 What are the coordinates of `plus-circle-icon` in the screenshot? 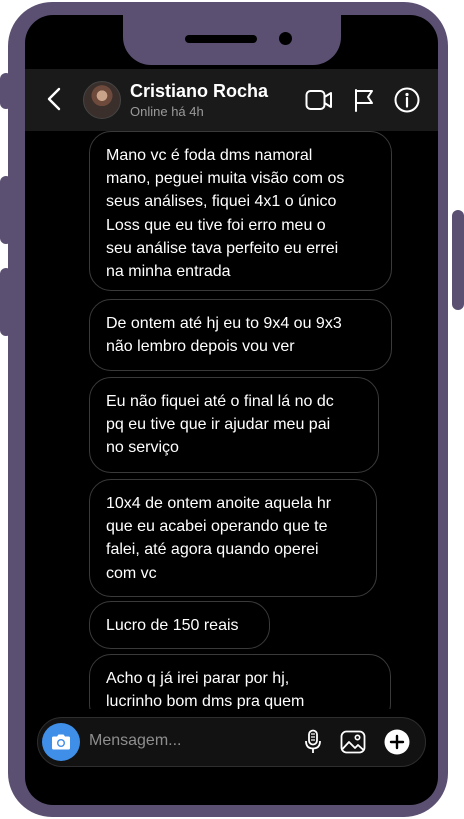 It's located at (397, 742).